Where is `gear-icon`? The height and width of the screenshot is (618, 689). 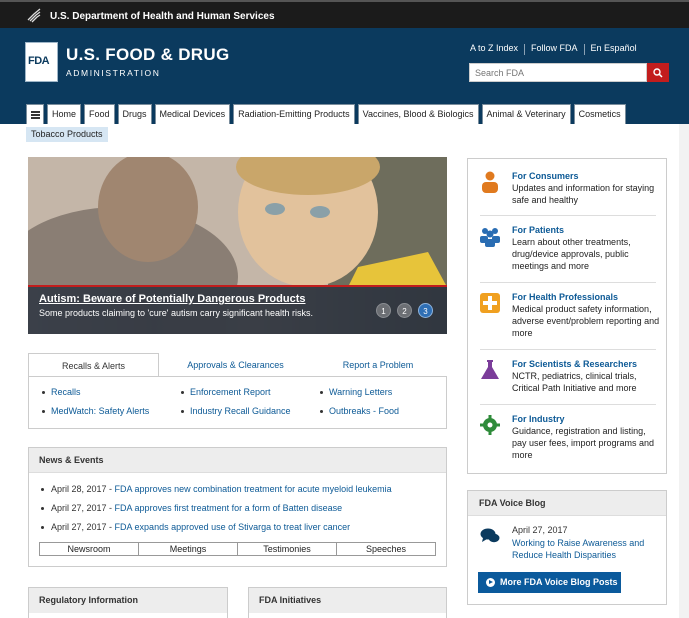
gear-icon is located at coordinates (490, 425).